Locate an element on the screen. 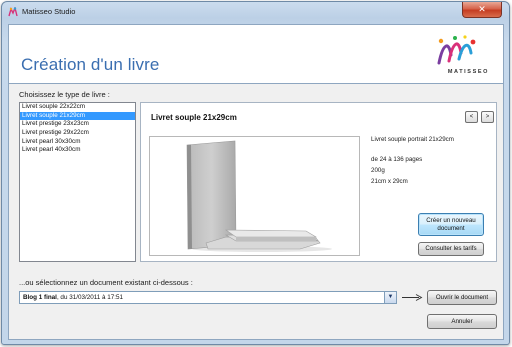 The image size is (512, 347). selected-document-value: Blog 1 final, du 31/03/2011 à 17:51 is located at coordinates (73, 297).